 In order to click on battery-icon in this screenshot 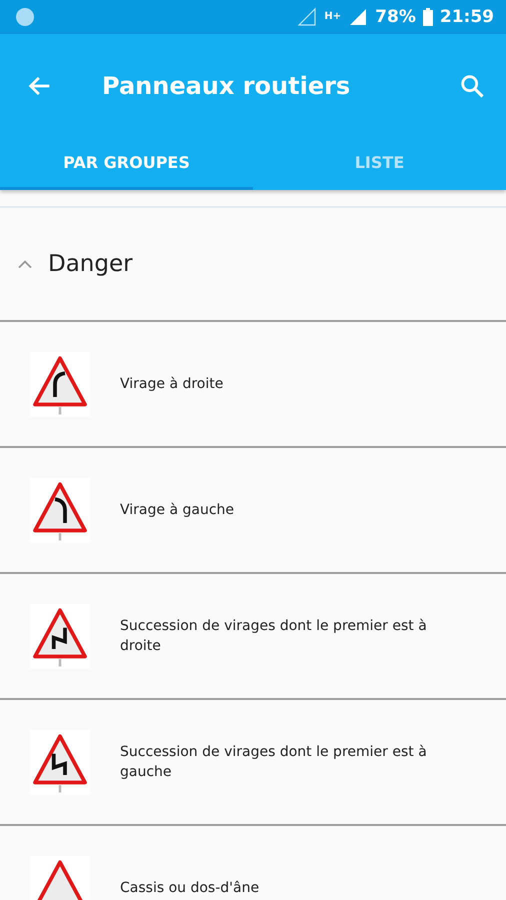, I will do `click(427, 17)`.